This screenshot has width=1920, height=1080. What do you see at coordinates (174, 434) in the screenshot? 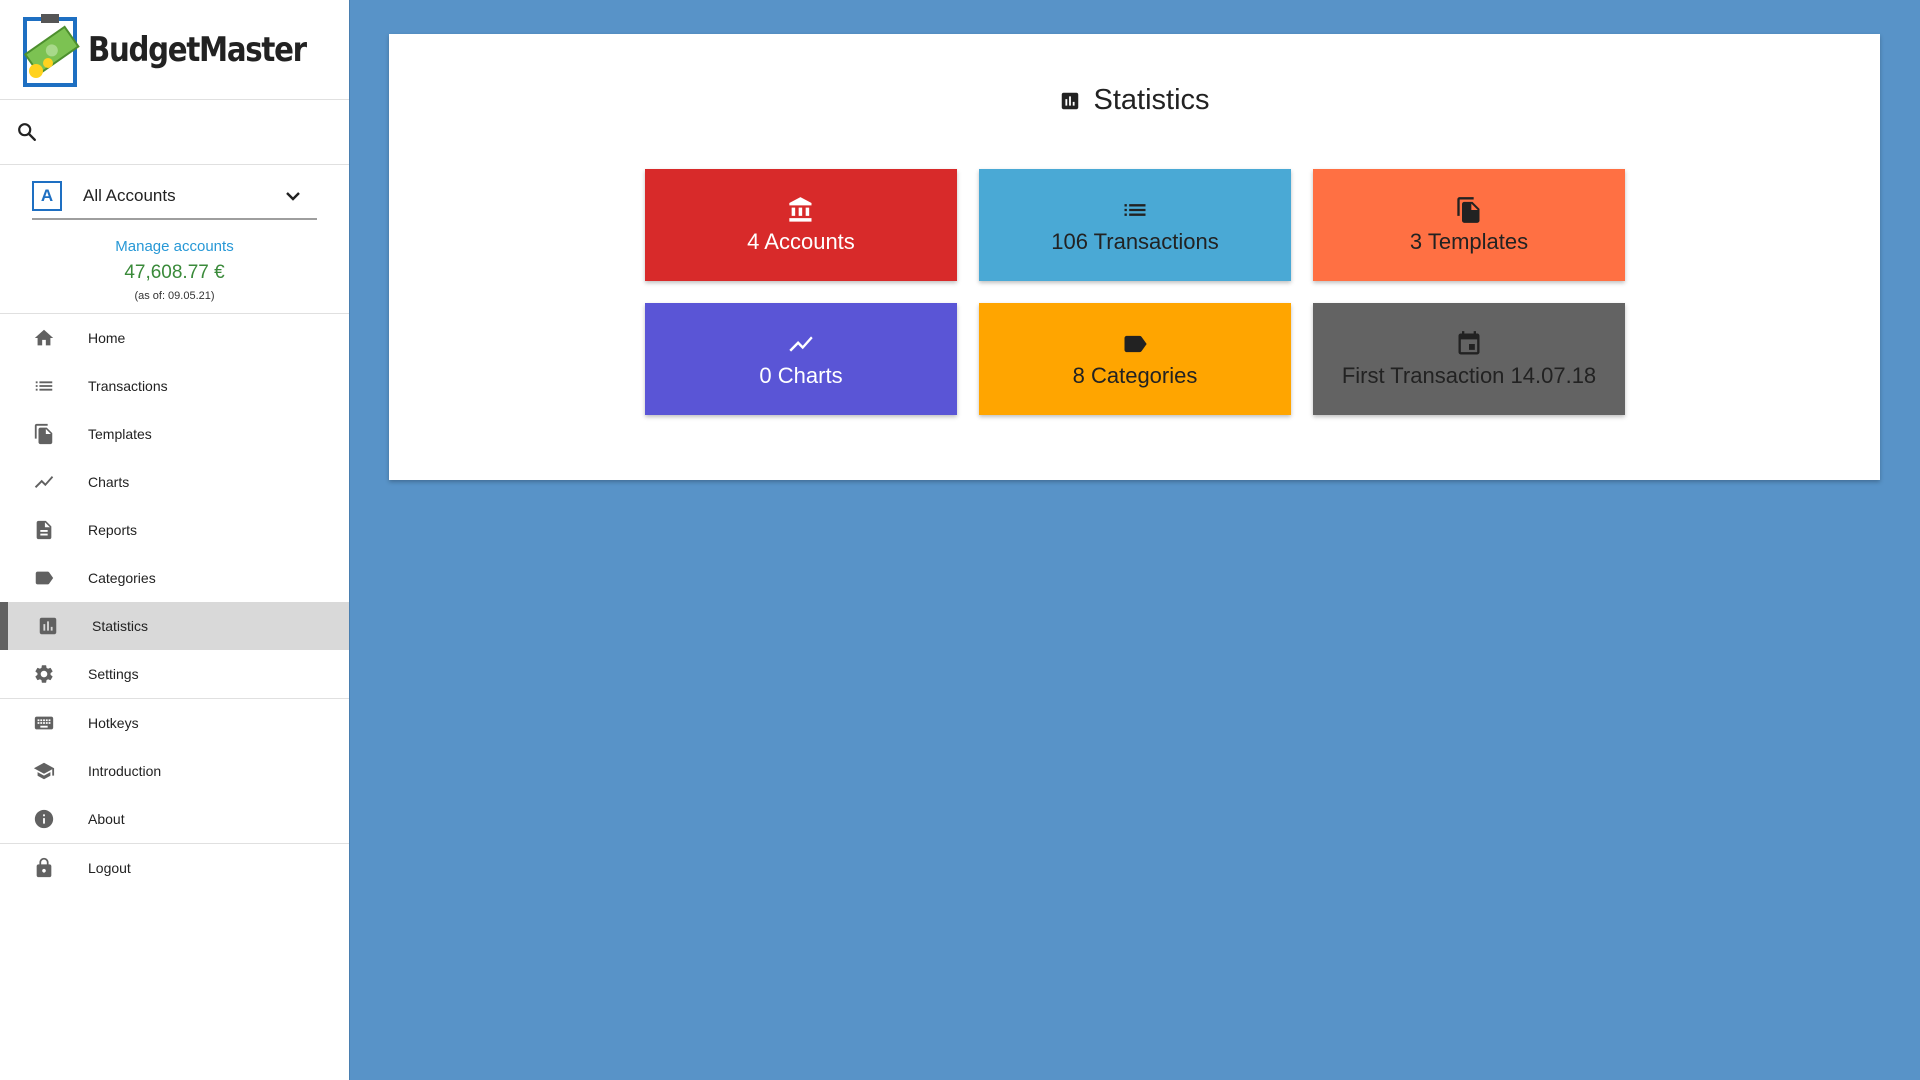
I see `sidebar-item-templates: Templates` at bounding box center [174, 434].